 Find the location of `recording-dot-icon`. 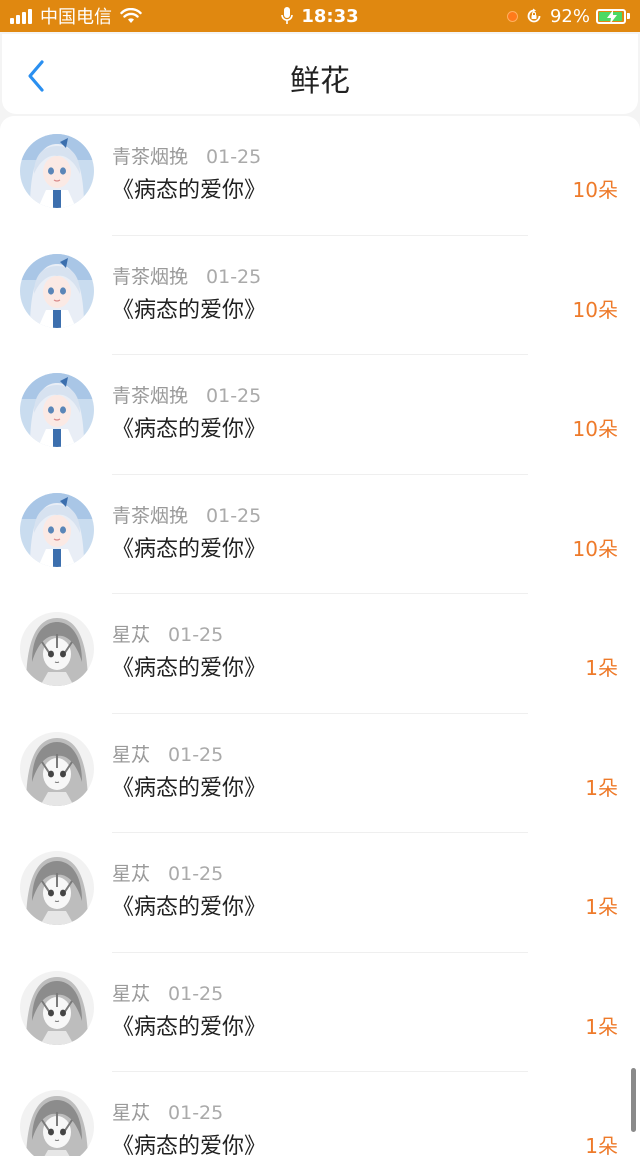

recording-dot-icon is located at coordinates (512, 16).